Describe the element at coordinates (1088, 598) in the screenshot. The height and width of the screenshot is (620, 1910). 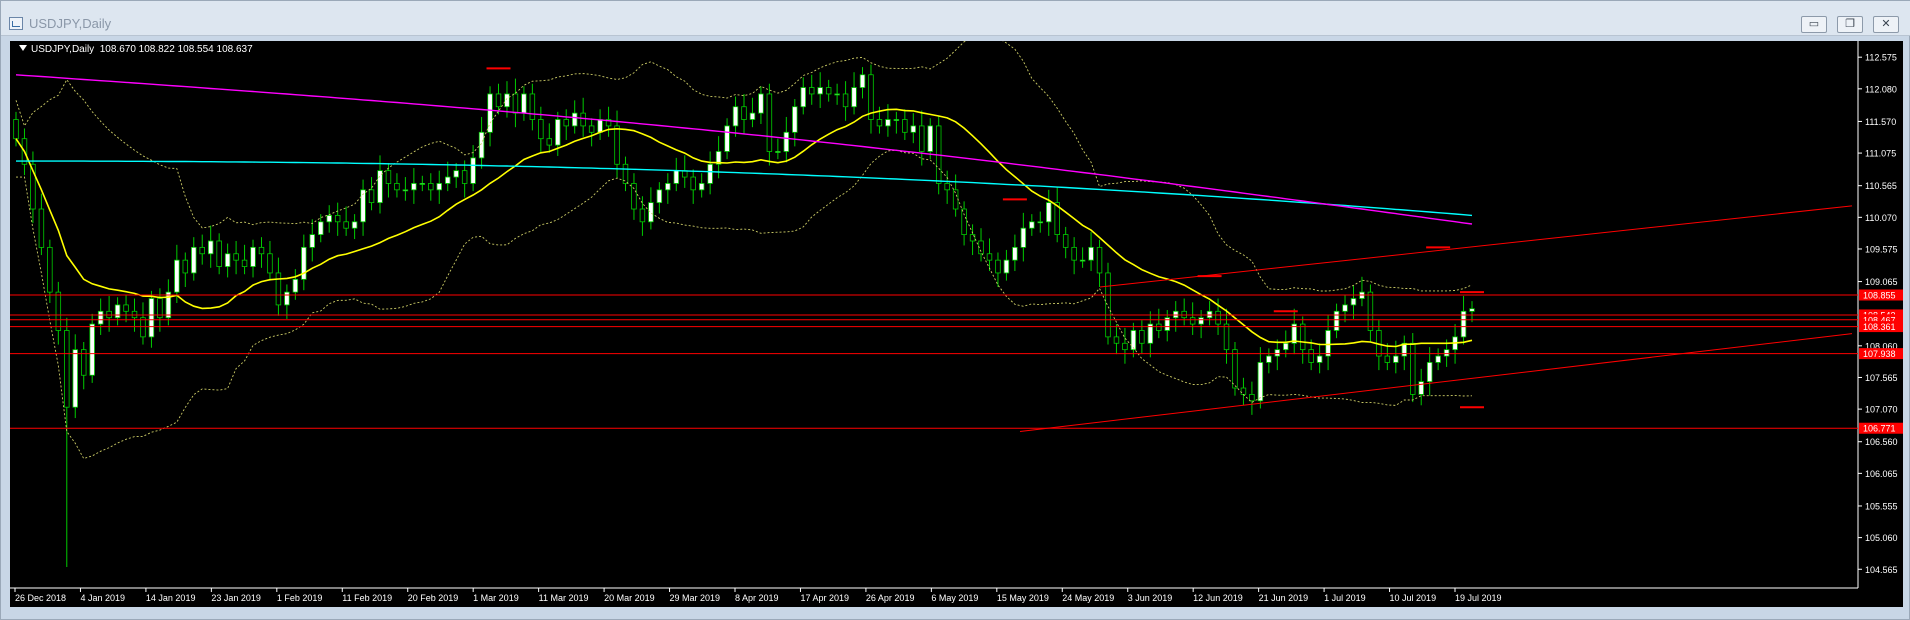
I see `time-axis-label: 24 May 2019` at that location.